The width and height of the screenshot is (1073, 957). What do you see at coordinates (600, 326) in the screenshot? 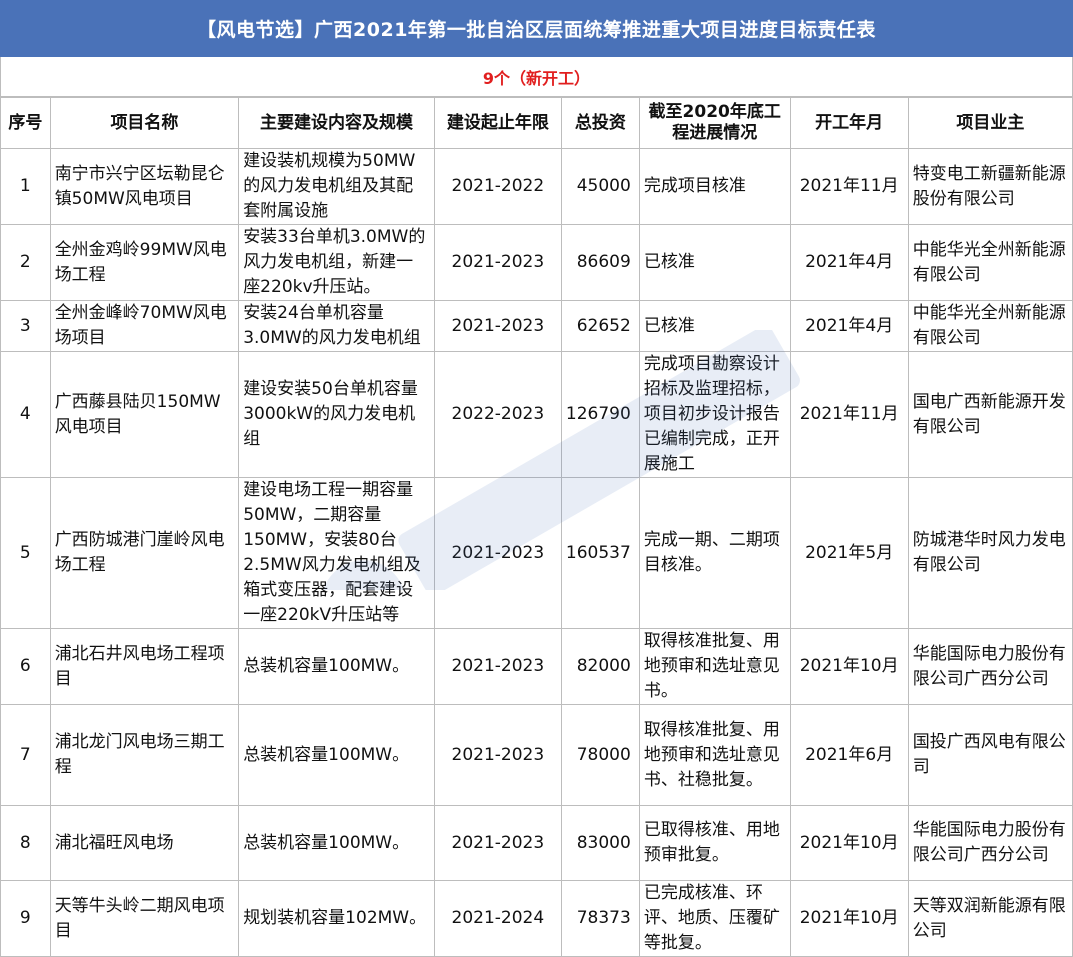
I see `cell-investment: 62652` at bounding box center [600, 326].